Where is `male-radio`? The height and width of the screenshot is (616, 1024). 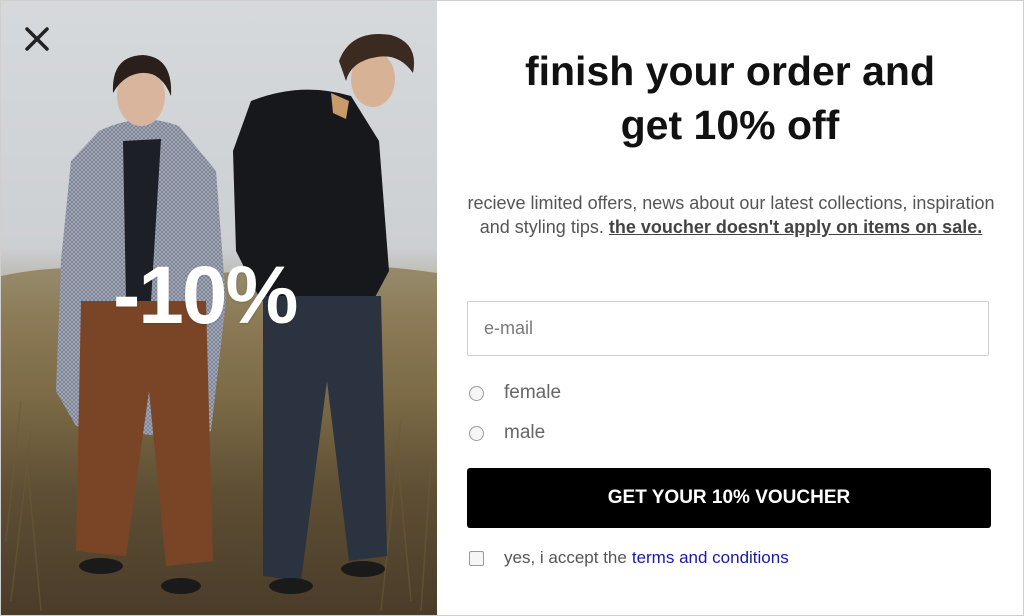 male-radio is located at coordinates (476, 433).